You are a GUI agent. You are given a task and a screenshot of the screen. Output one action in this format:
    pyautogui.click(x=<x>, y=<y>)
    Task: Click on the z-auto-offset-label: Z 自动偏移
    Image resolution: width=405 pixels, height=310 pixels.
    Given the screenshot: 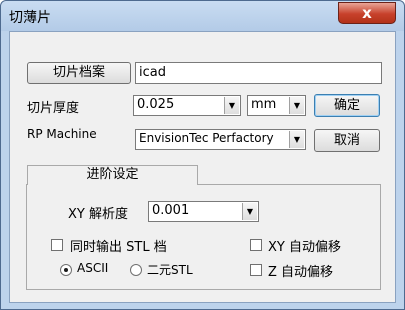 What is the action you would take?
    pyautogui.click(x=300, y=270)
    